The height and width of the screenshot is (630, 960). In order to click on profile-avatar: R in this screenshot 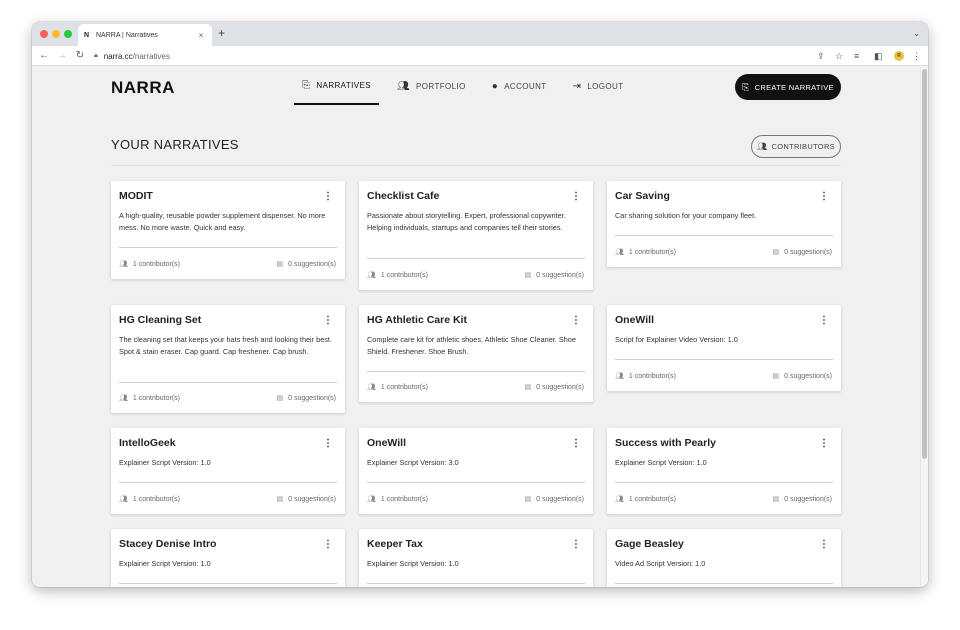, I will do `click(899, 56)`.